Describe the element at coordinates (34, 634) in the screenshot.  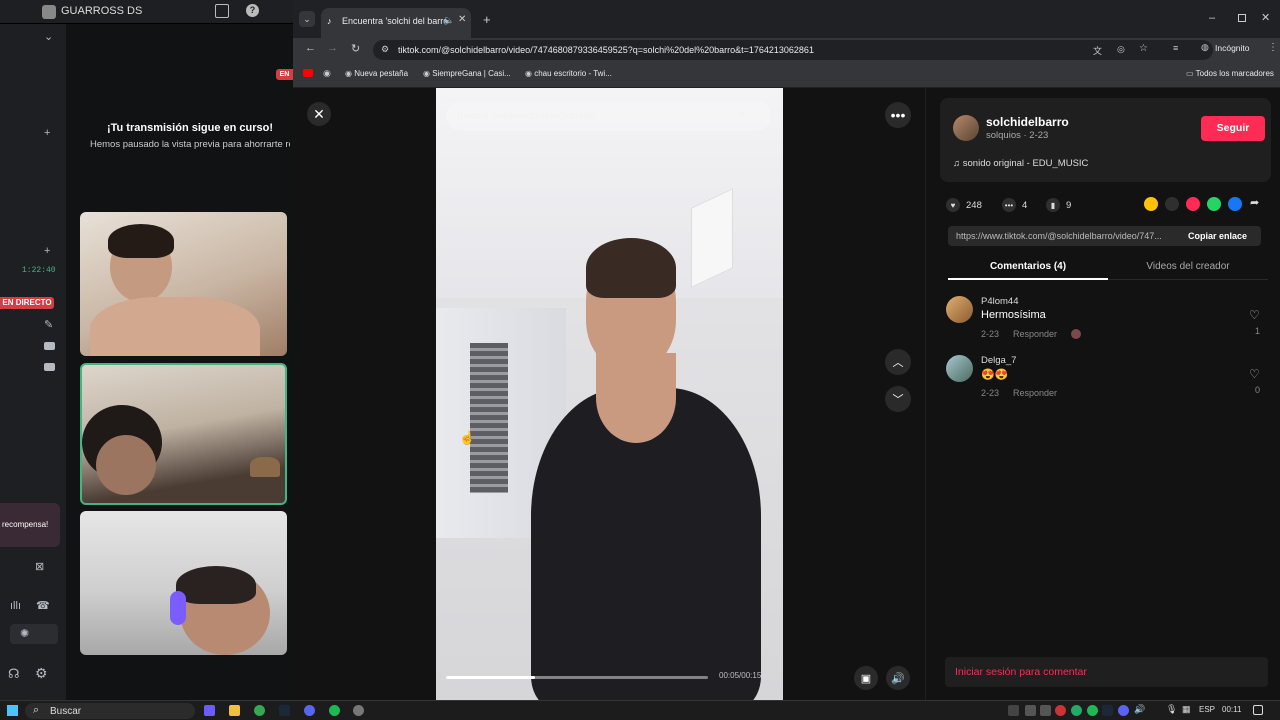
I see `activity-button: ✺` at that location.